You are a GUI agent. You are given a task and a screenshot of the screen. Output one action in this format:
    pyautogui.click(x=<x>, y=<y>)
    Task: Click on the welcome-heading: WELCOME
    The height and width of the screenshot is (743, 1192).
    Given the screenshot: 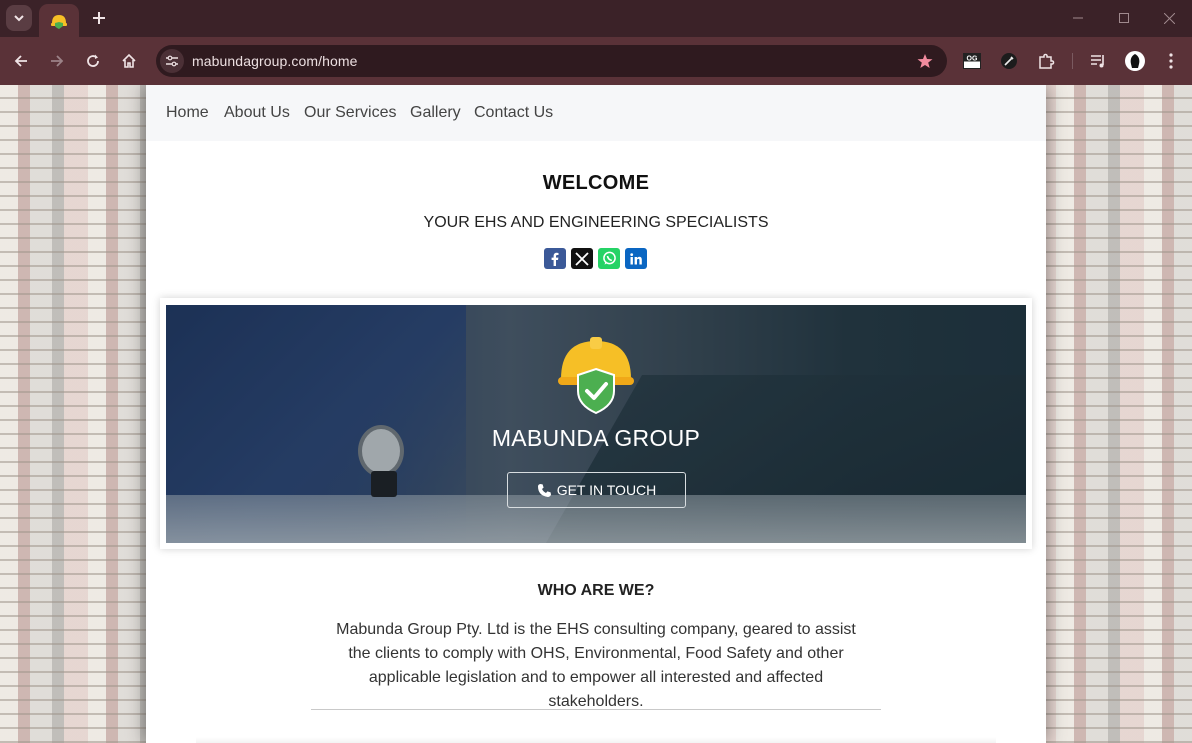 What is the action you would take?
    pyautogui.click(x=596, y=183)
    